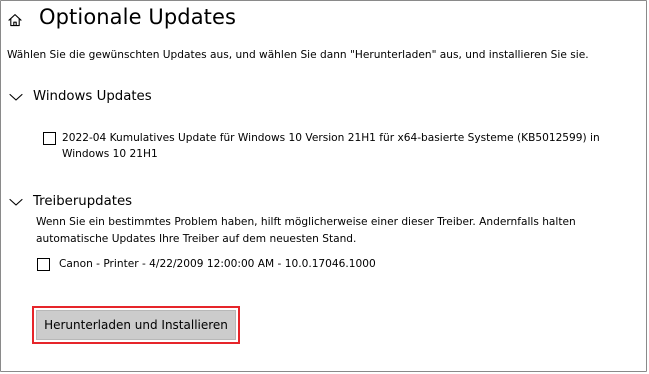 The height and width of the screenshot is (374, 649). What do you see at coordinates (43, 264) in the screenshot?
I see `driver-update-checkbox` at bounding box center [43, 264].